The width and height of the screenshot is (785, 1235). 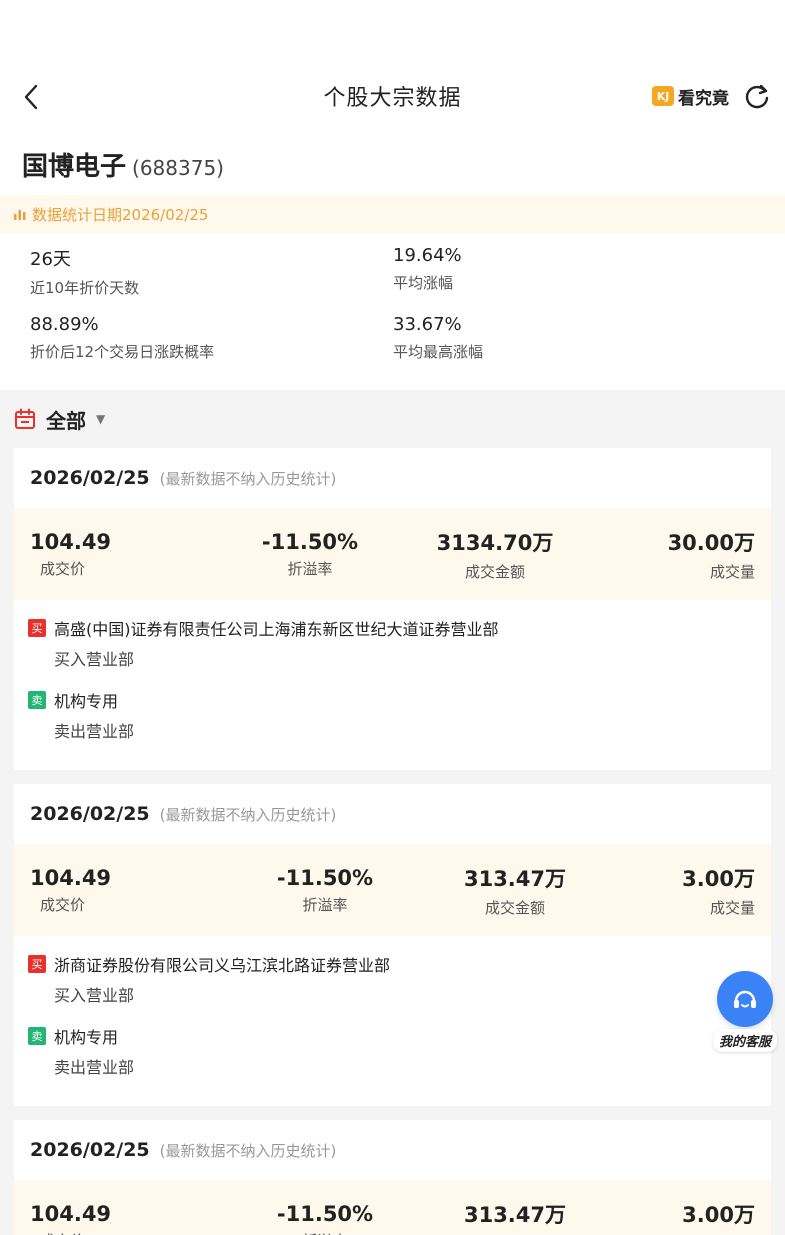 I want to click on stat-value: 88.89%, so click(x=64, y=324).